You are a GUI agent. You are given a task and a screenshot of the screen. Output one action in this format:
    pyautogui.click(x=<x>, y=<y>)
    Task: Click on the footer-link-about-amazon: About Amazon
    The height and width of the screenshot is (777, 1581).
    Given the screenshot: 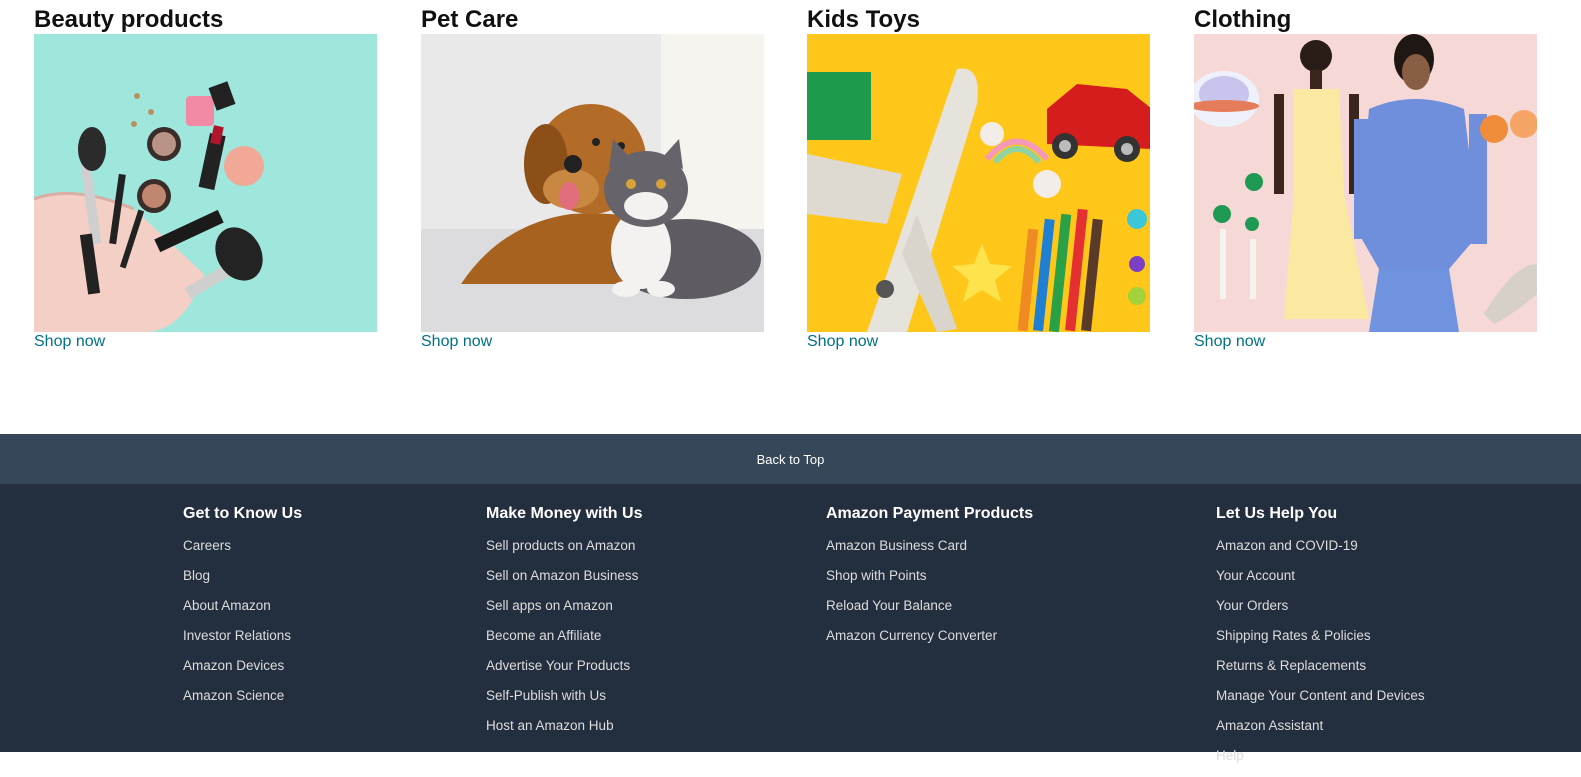 What is the action you would take?
    pyautogui.click(x=227, y=605)
    